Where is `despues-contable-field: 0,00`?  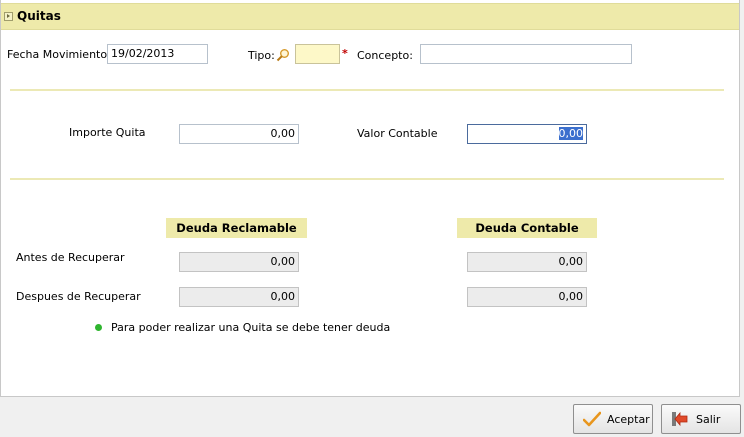
despues-contable-field: 0,00 is located at coordinates (527, 297).